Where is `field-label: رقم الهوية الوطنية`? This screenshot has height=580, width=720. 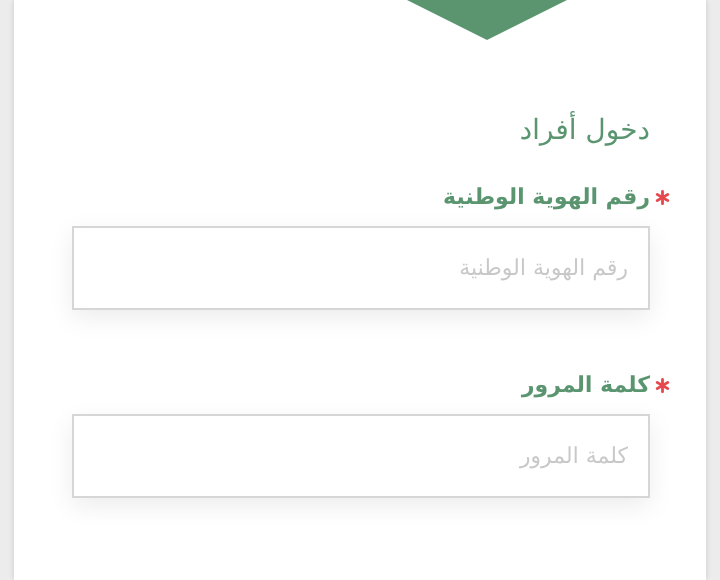 field-label: رقم الهوية الوطنية is located at coordinates (546, 197).